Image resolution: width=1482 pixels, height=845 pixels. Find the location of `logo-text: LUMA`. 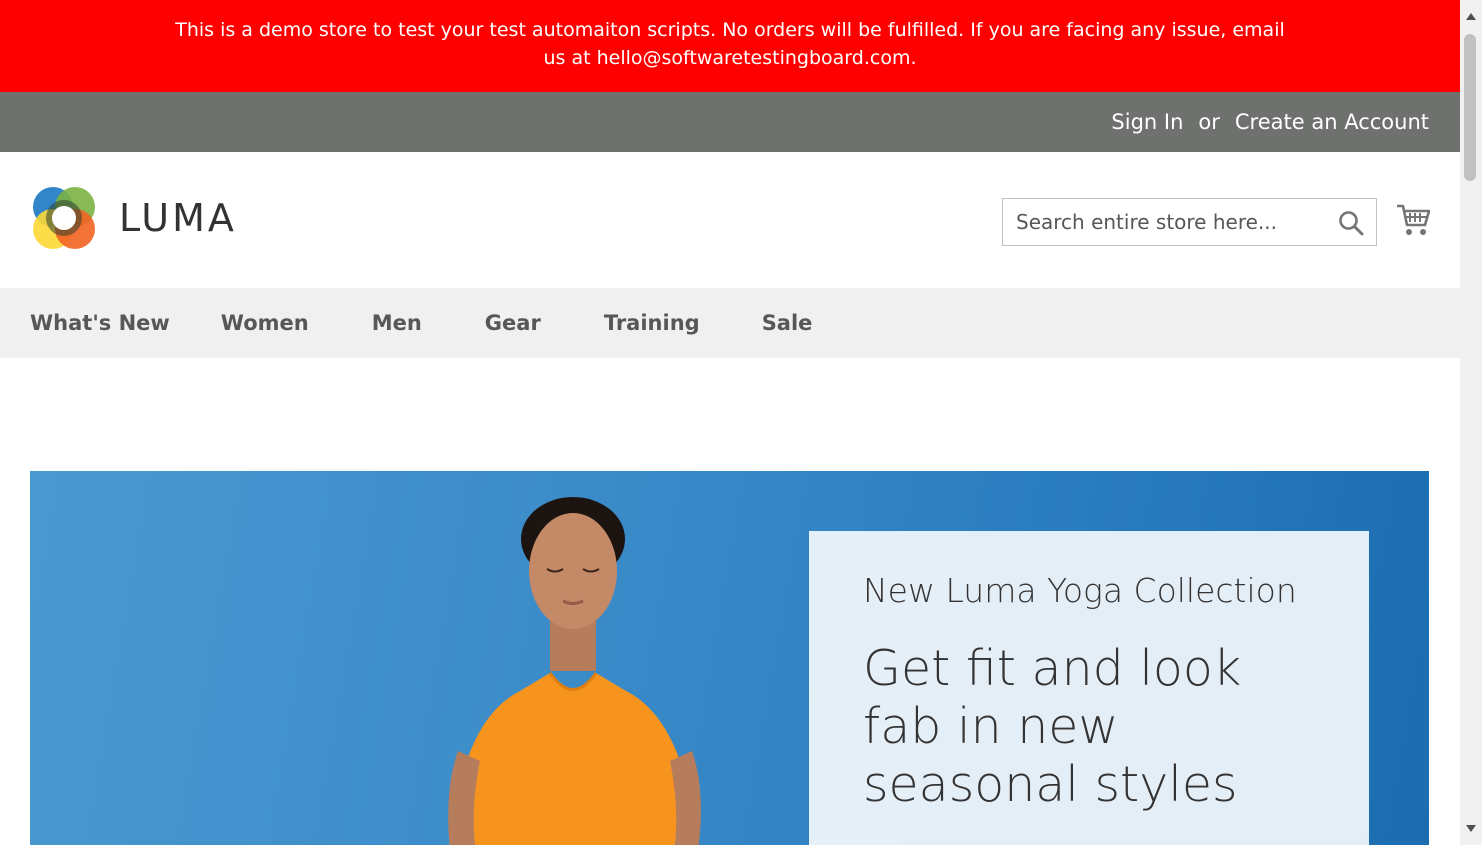

logo-text: LUMA is located at coordinates (178, 218).